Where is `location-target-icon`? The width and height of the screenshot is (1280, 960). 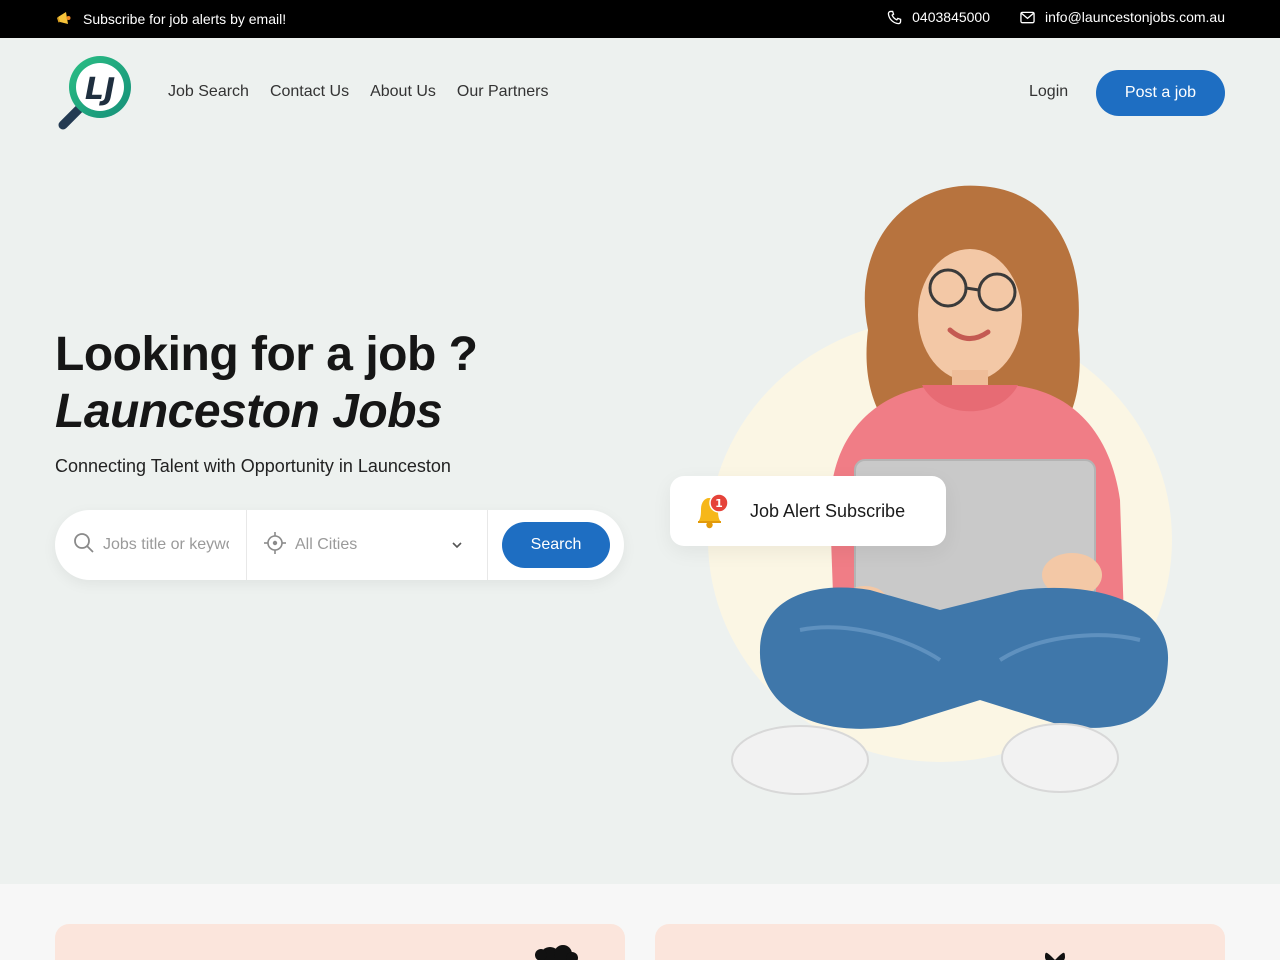 location-target-icon is located at coordinates (275, 545).